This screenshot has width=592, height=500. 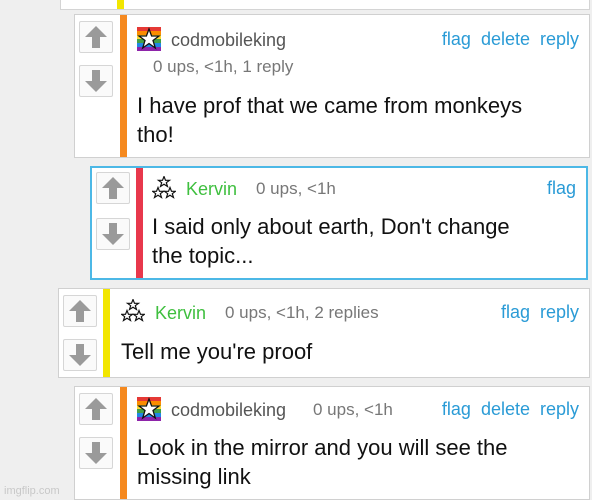 What do you see at coordinates (302, 312) in the screenshot?
I see `comment-meta: 0 ups, <1h, 2 replies` at bounding box center [302, 312].